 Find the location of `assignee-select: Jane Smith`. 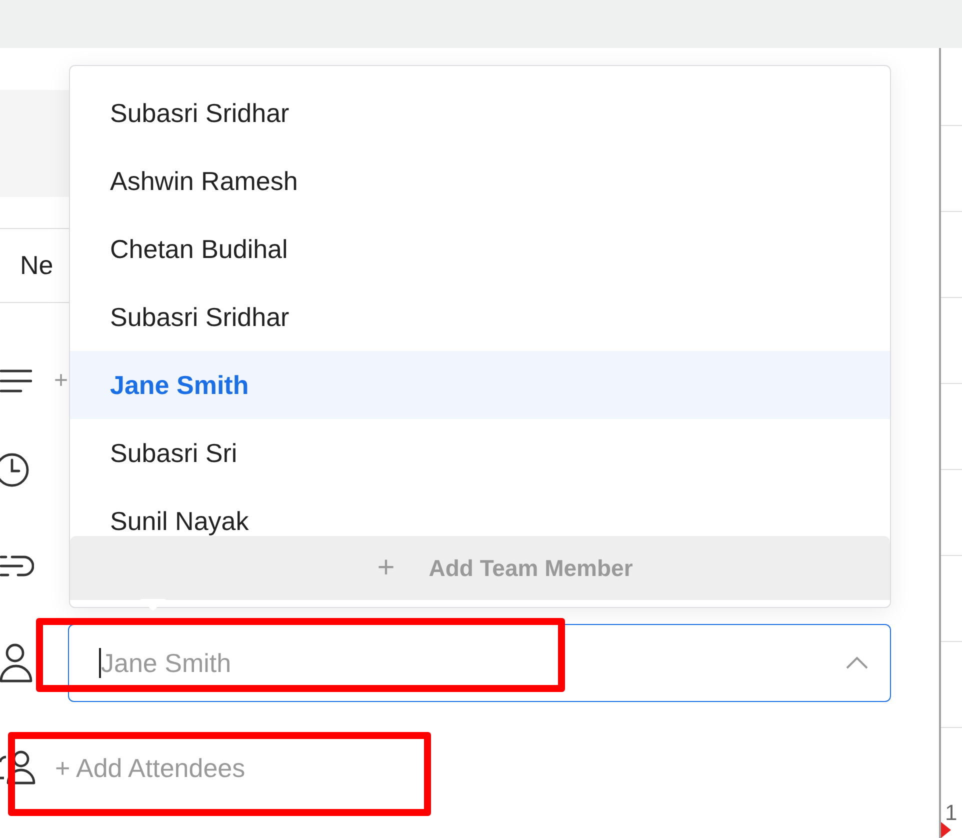

assignee-select: Jane Smith is located at coordinates (479, 663).